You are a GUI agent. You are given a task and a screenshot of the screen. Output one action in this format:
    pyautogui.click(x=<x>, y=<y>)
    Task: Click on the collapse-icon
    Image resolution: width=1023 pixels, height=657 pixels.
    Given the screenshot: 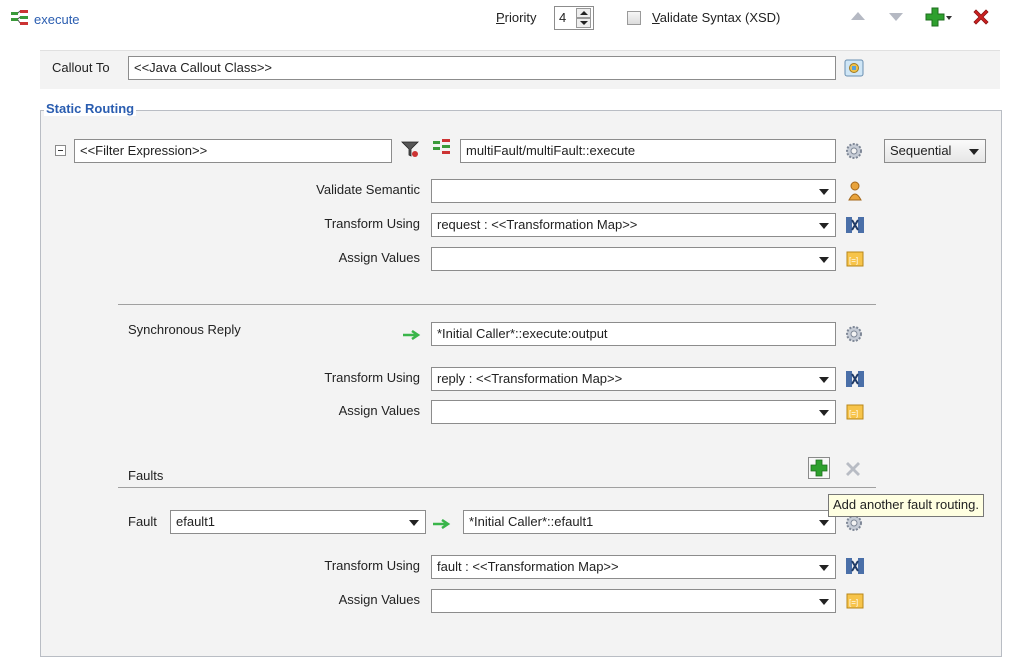 What is the action you would take?
    pyautogui.click(x=60, y=150)
    